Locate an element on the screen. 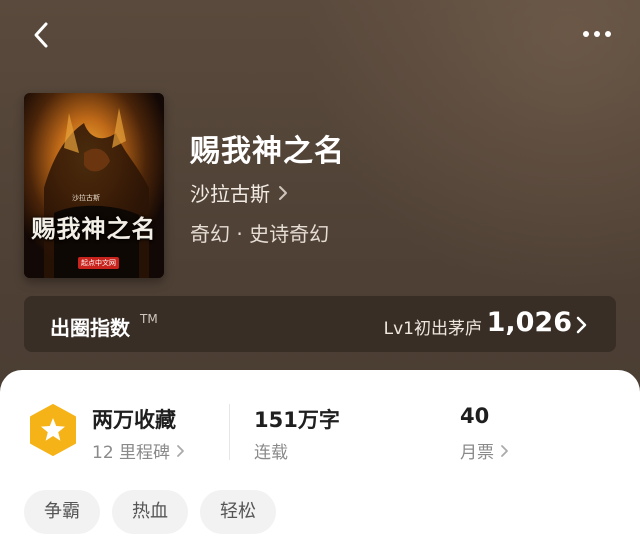 This screenshot has height=553, width=640. more-button is located at coordinates (598, 34).